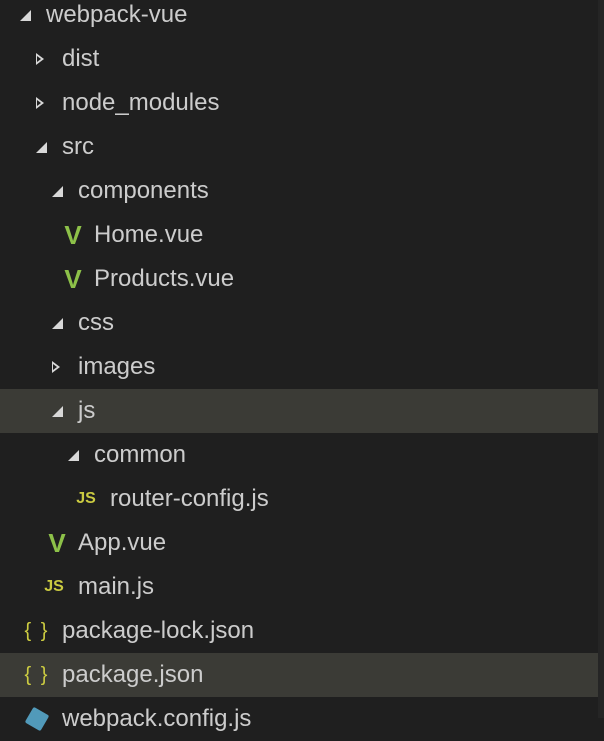  What do you see at coordinates (299, 323) in the screenshot?
I see `tree-item-css: css` at bounding box center [299, 323].